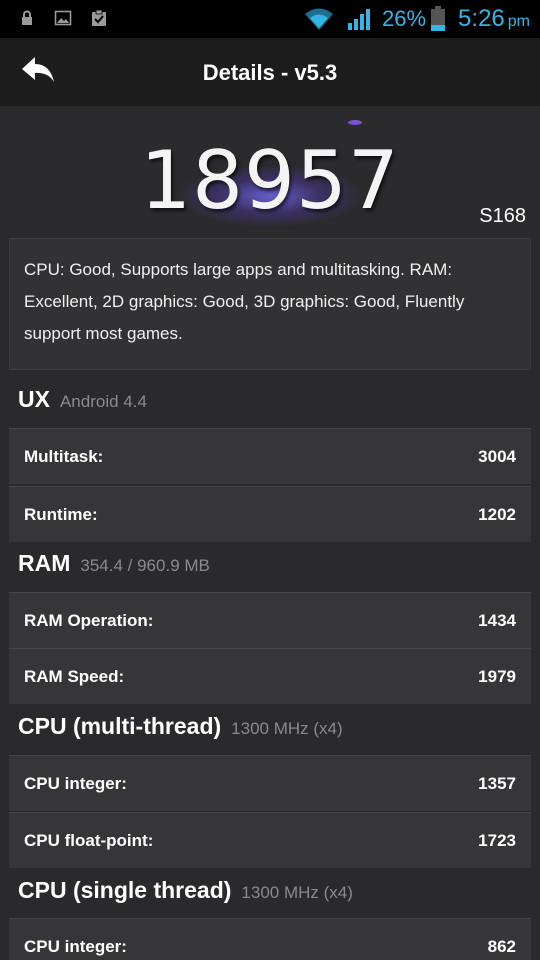  What do you see at coordinates (270, 514) in the screenshot?
I see `result-row-runtime: Runtime: 1202` at bounding box center [270, 514].